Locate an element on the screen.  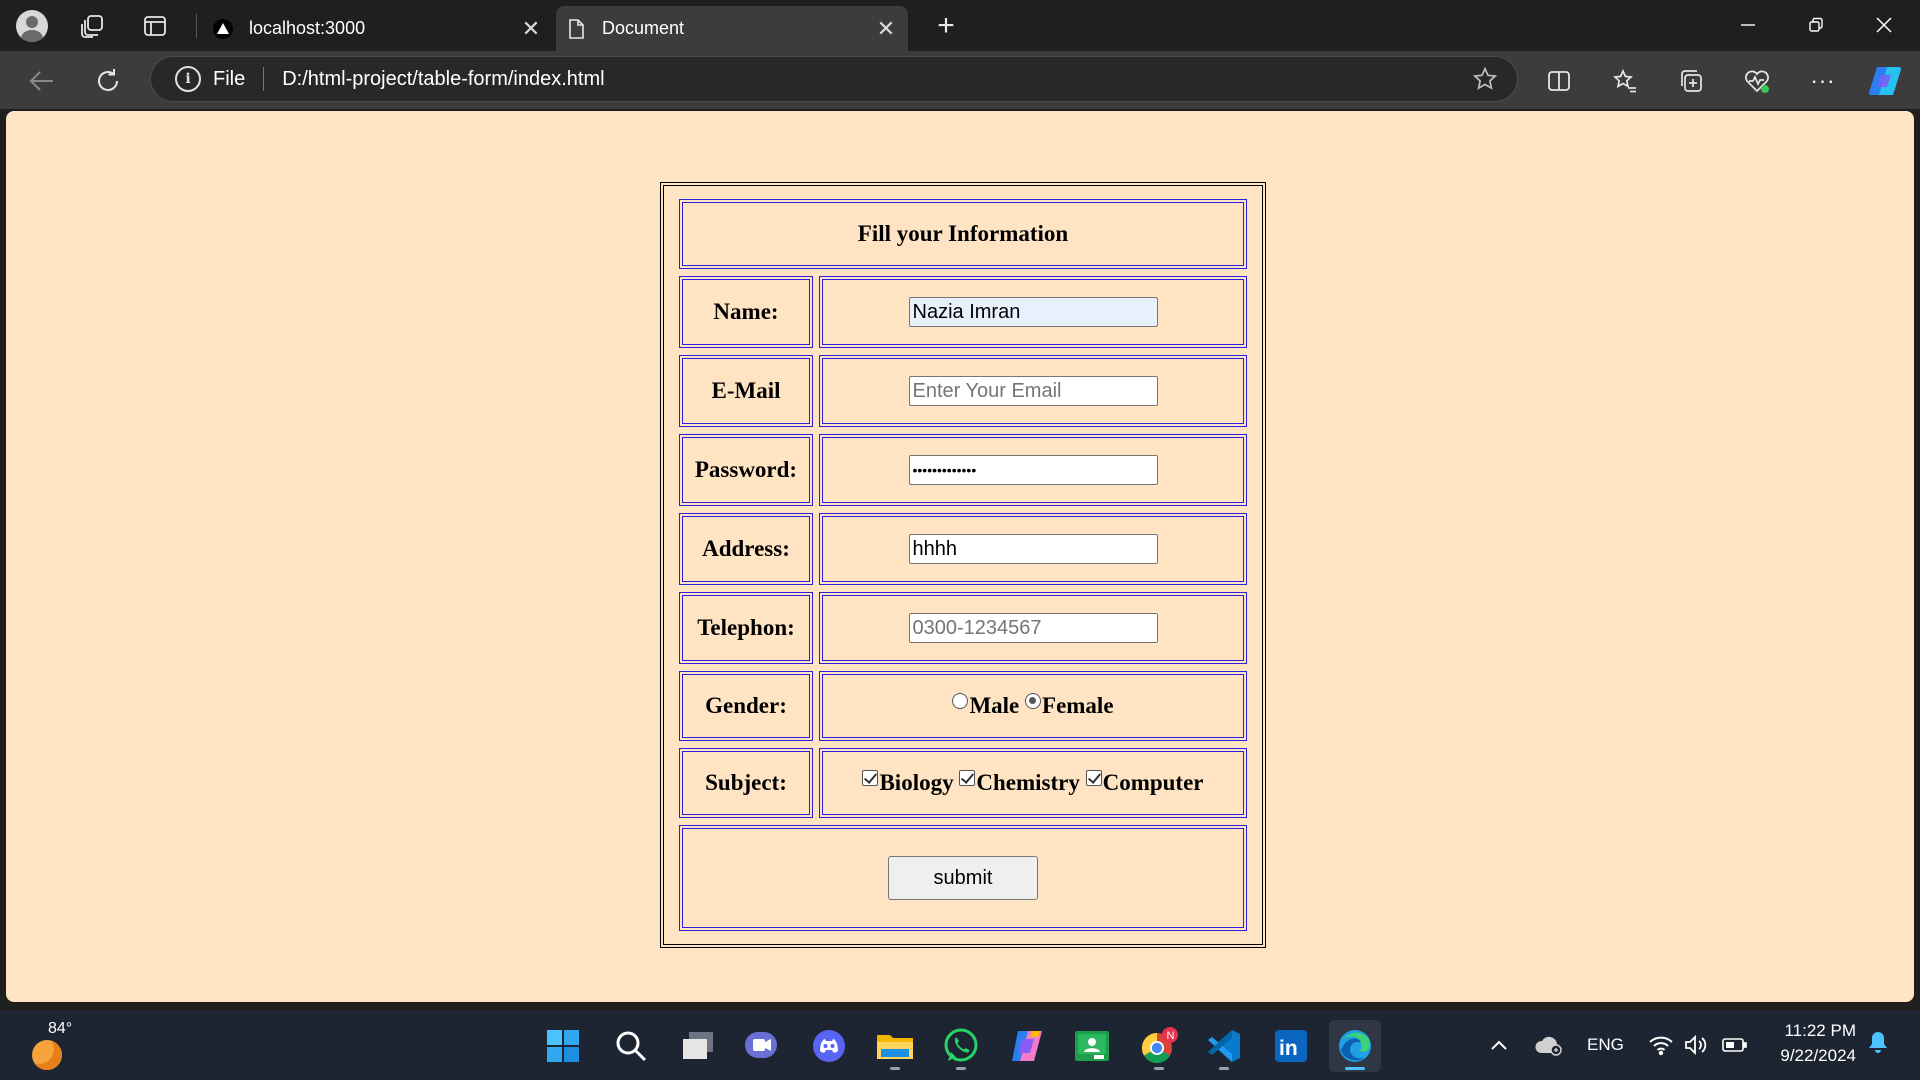
computer-checkbox is located at coordinates (1093, 778).